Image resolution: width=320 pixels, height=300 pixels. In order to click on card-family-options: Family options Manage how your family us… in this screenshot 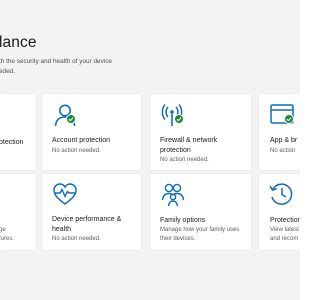, I will do `click(200, 212)`.